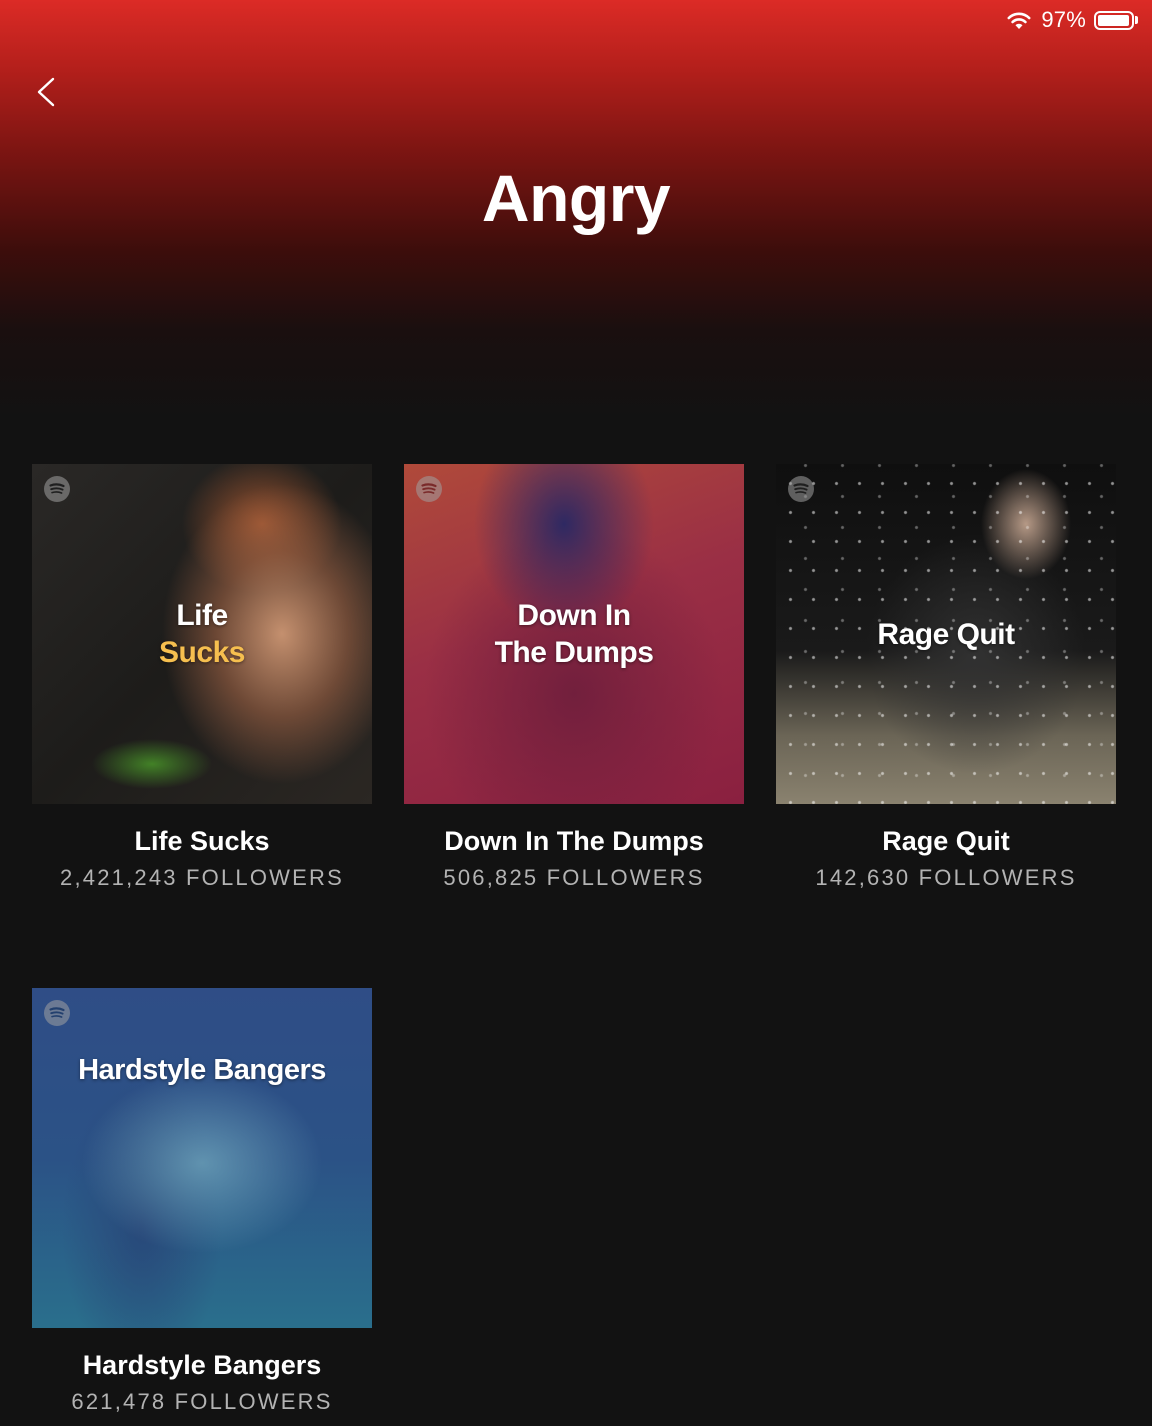  I want to click on followers-number: 506,825, so click(491, 877).